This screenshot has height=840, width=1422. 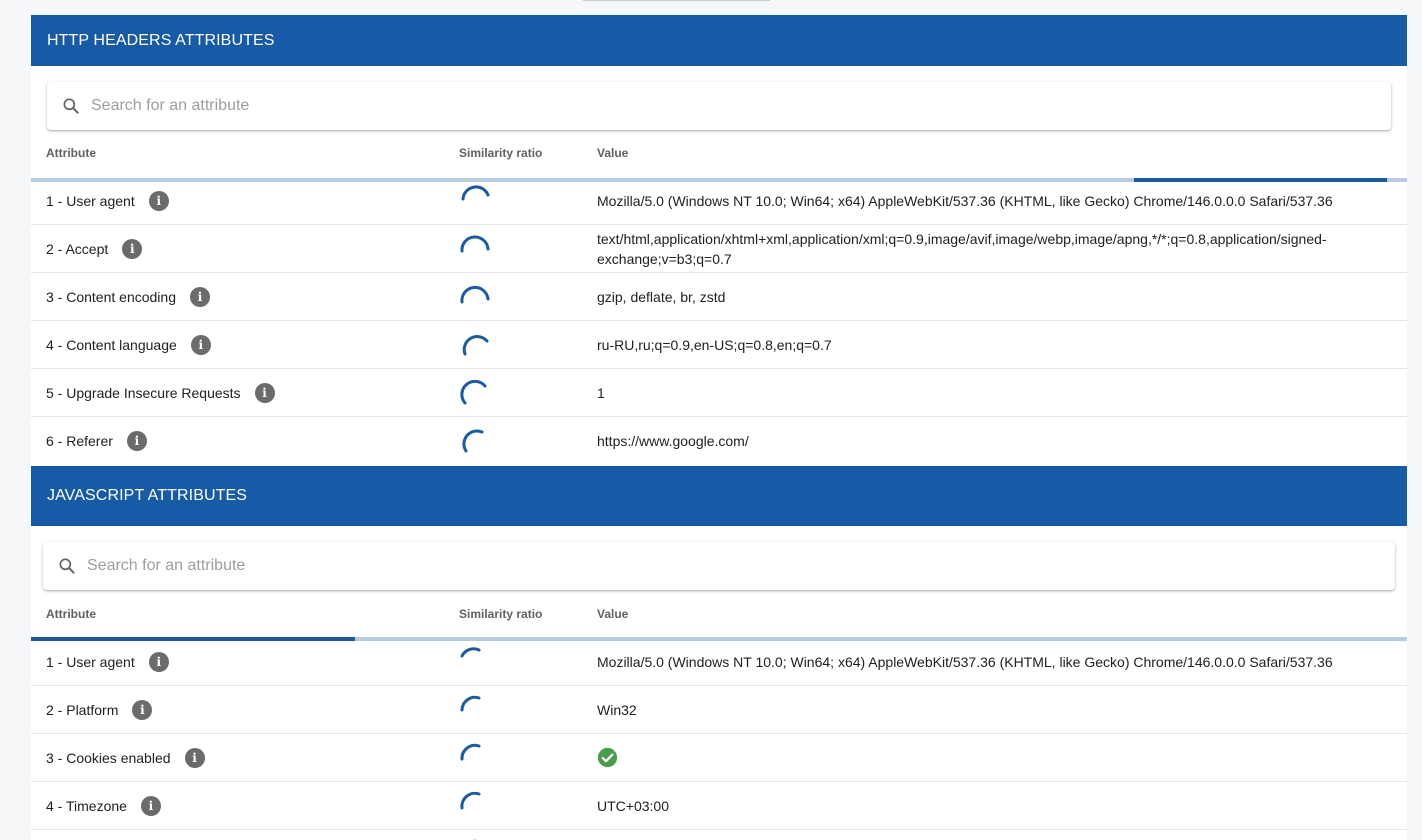 What do you see at coordinates (661, 296) in the screenshot?
I see `attribute-value: gzip, deflate, br, zstd` at bounding box center [661, 296].